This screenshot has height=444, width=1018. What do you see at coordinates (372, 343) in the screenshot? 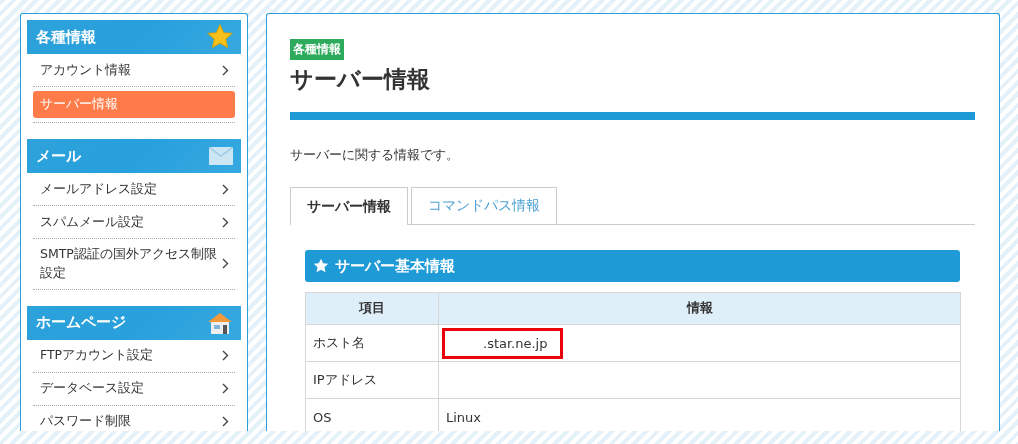
I see `table-cell: ホスト名` at bounding box center [372, 343].